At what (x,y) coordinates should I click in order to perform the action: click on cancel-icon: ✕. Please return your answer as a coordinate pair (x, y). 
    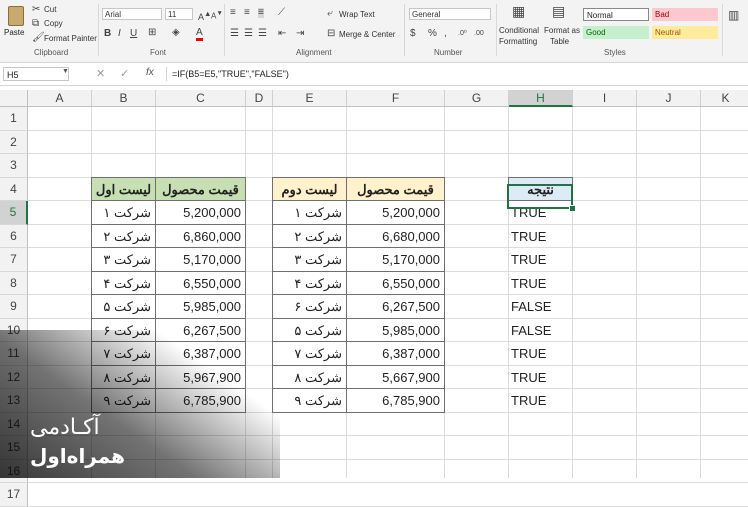
    Looking at the image, I should click on (100, 73).